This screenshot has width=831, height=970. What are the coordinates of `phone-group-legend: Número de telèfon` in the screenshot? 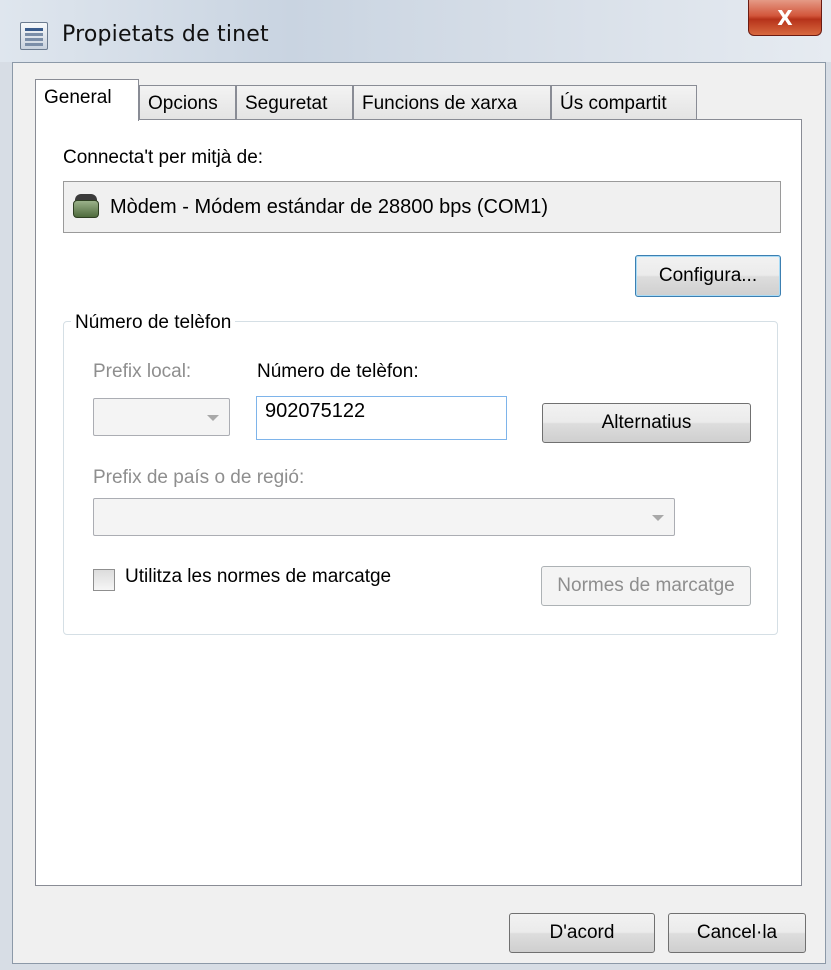 It's located at (153, 323).